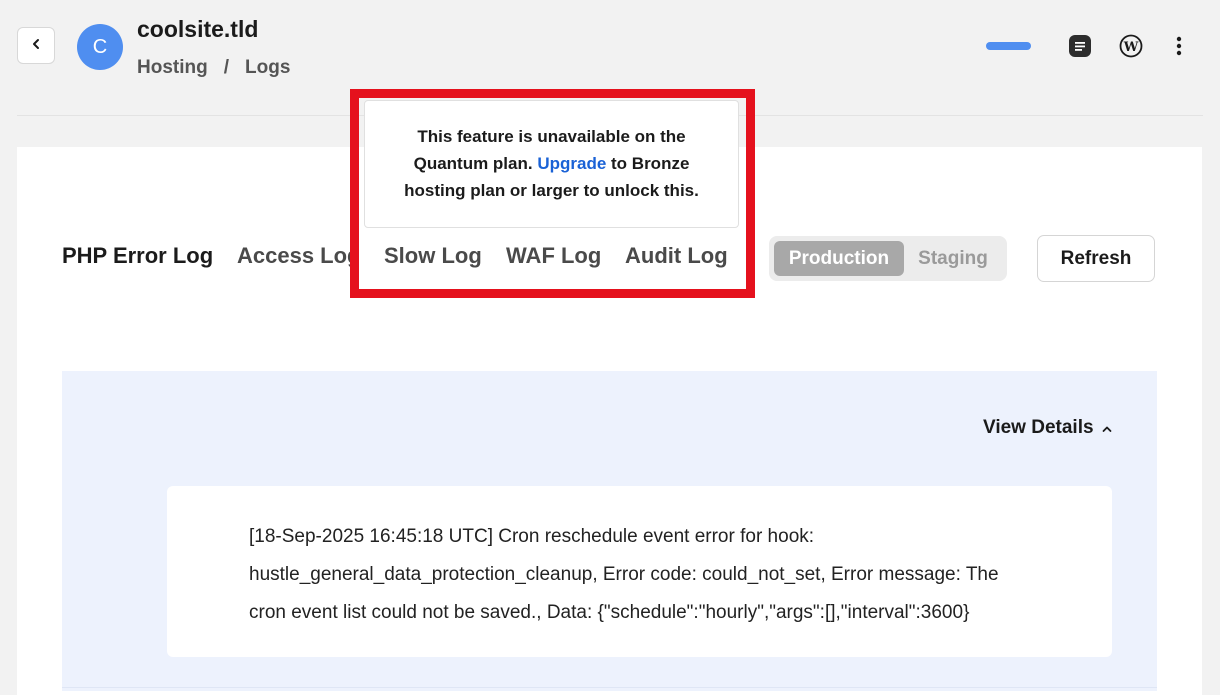  I want to click on breadcrumb: Hosting / Logs, so click(213, 68).